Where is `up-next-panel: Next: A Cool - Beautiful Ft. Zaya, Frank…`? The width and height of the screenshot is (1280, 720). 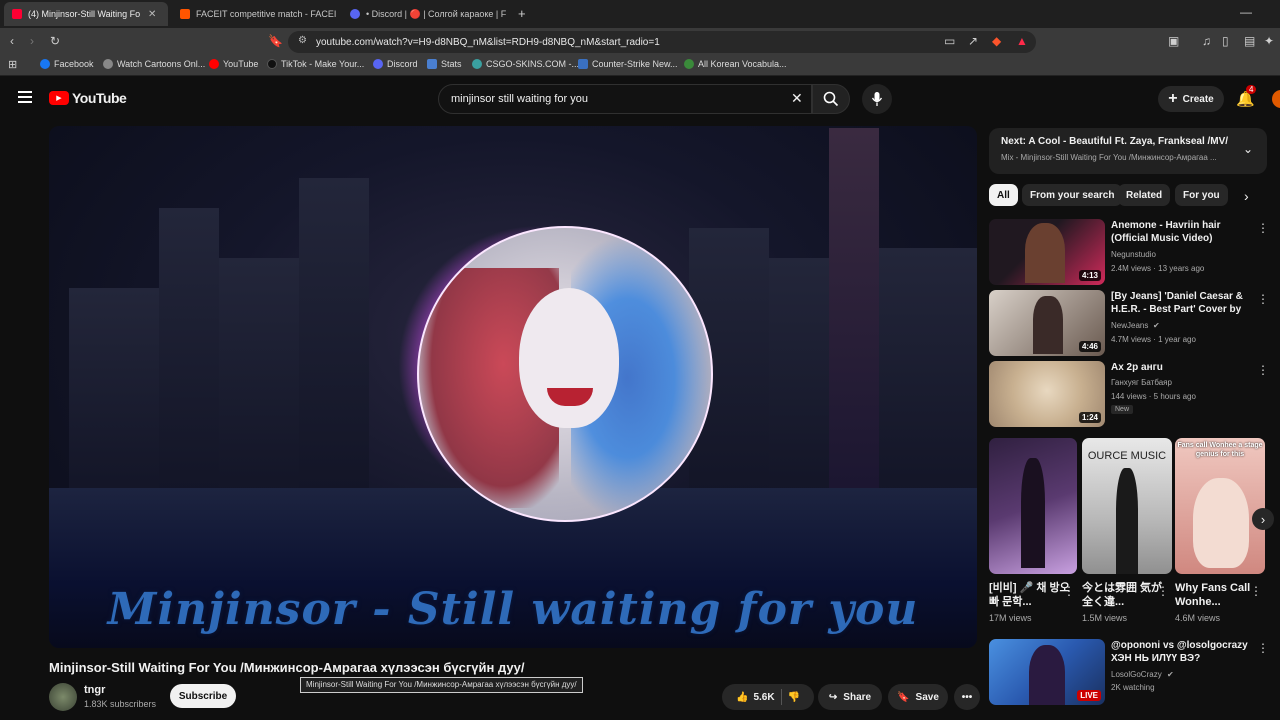
up-next-panel: Next: A Cool - Beautiful Ft. Zaya, Frank… is located at coordinates (1128, 151).